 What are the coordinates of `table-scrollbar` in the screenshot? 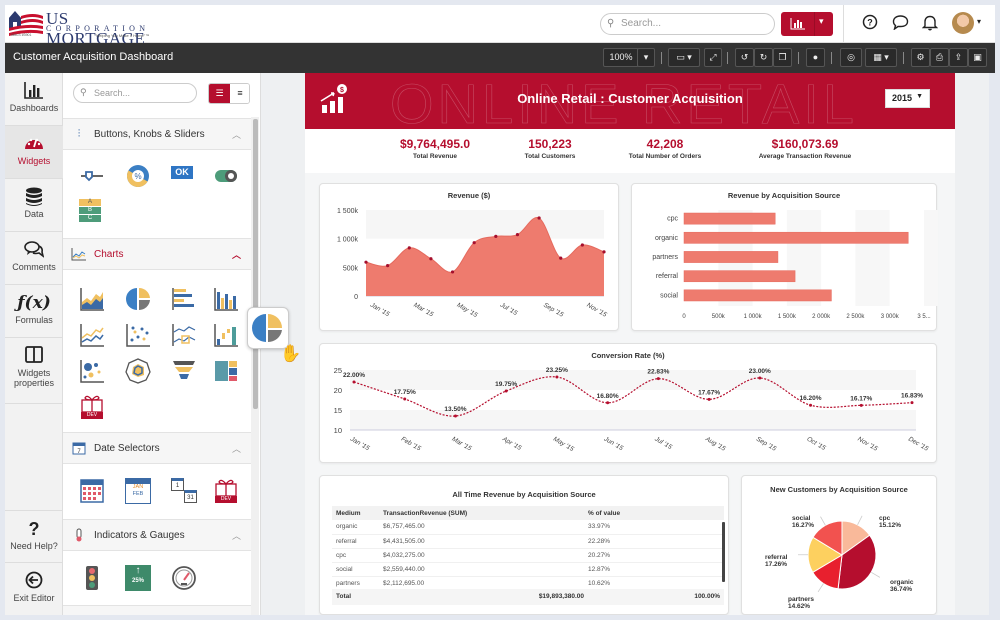 It's located at (723, 552).